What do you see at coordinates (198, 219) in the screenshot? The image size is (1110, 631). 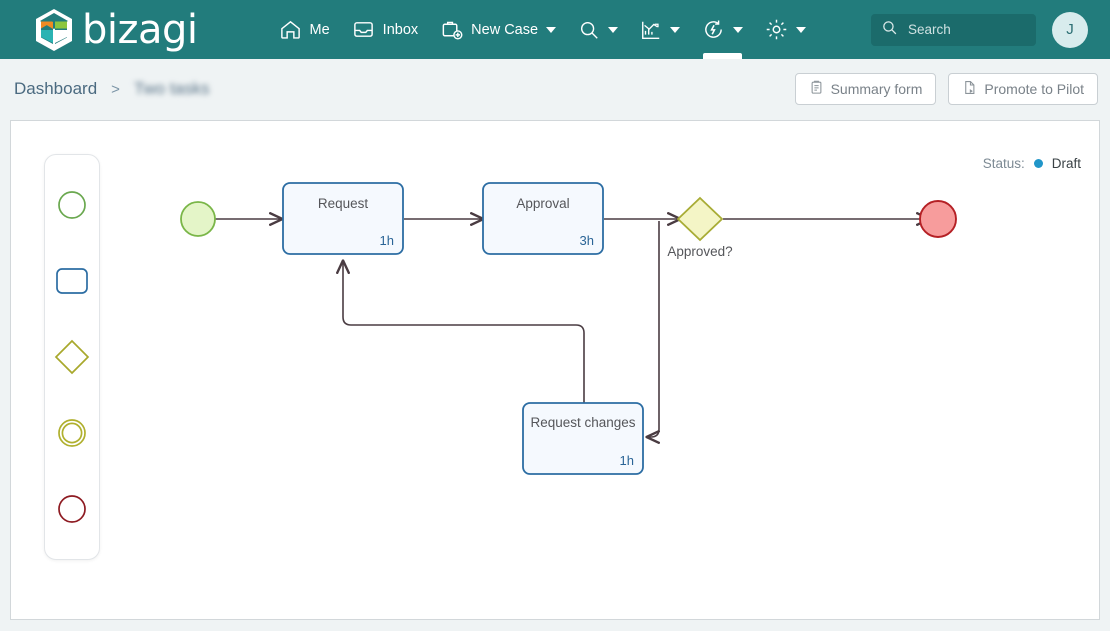 I see `node-start-event` at bounding box center [198, 219].